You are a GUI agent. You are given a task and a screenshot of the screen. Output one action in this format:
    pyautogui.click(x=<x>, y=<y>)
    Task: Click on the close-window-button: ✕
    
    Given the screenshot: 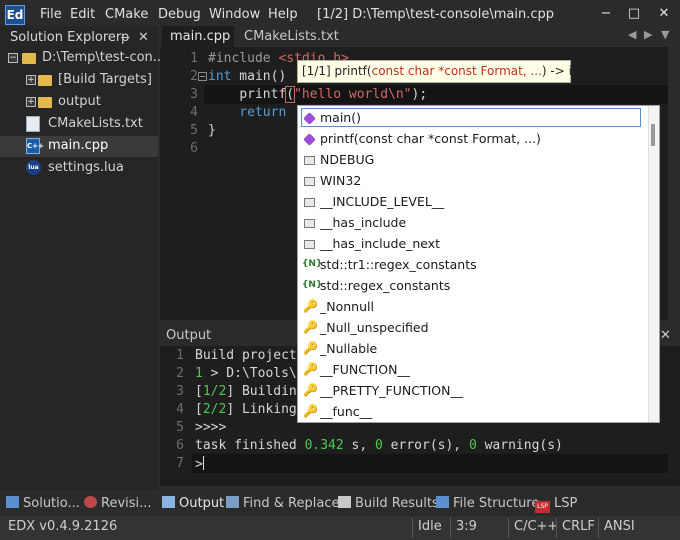 What is the action you would take?
    pyautogui.click(x=664, y=14)
    